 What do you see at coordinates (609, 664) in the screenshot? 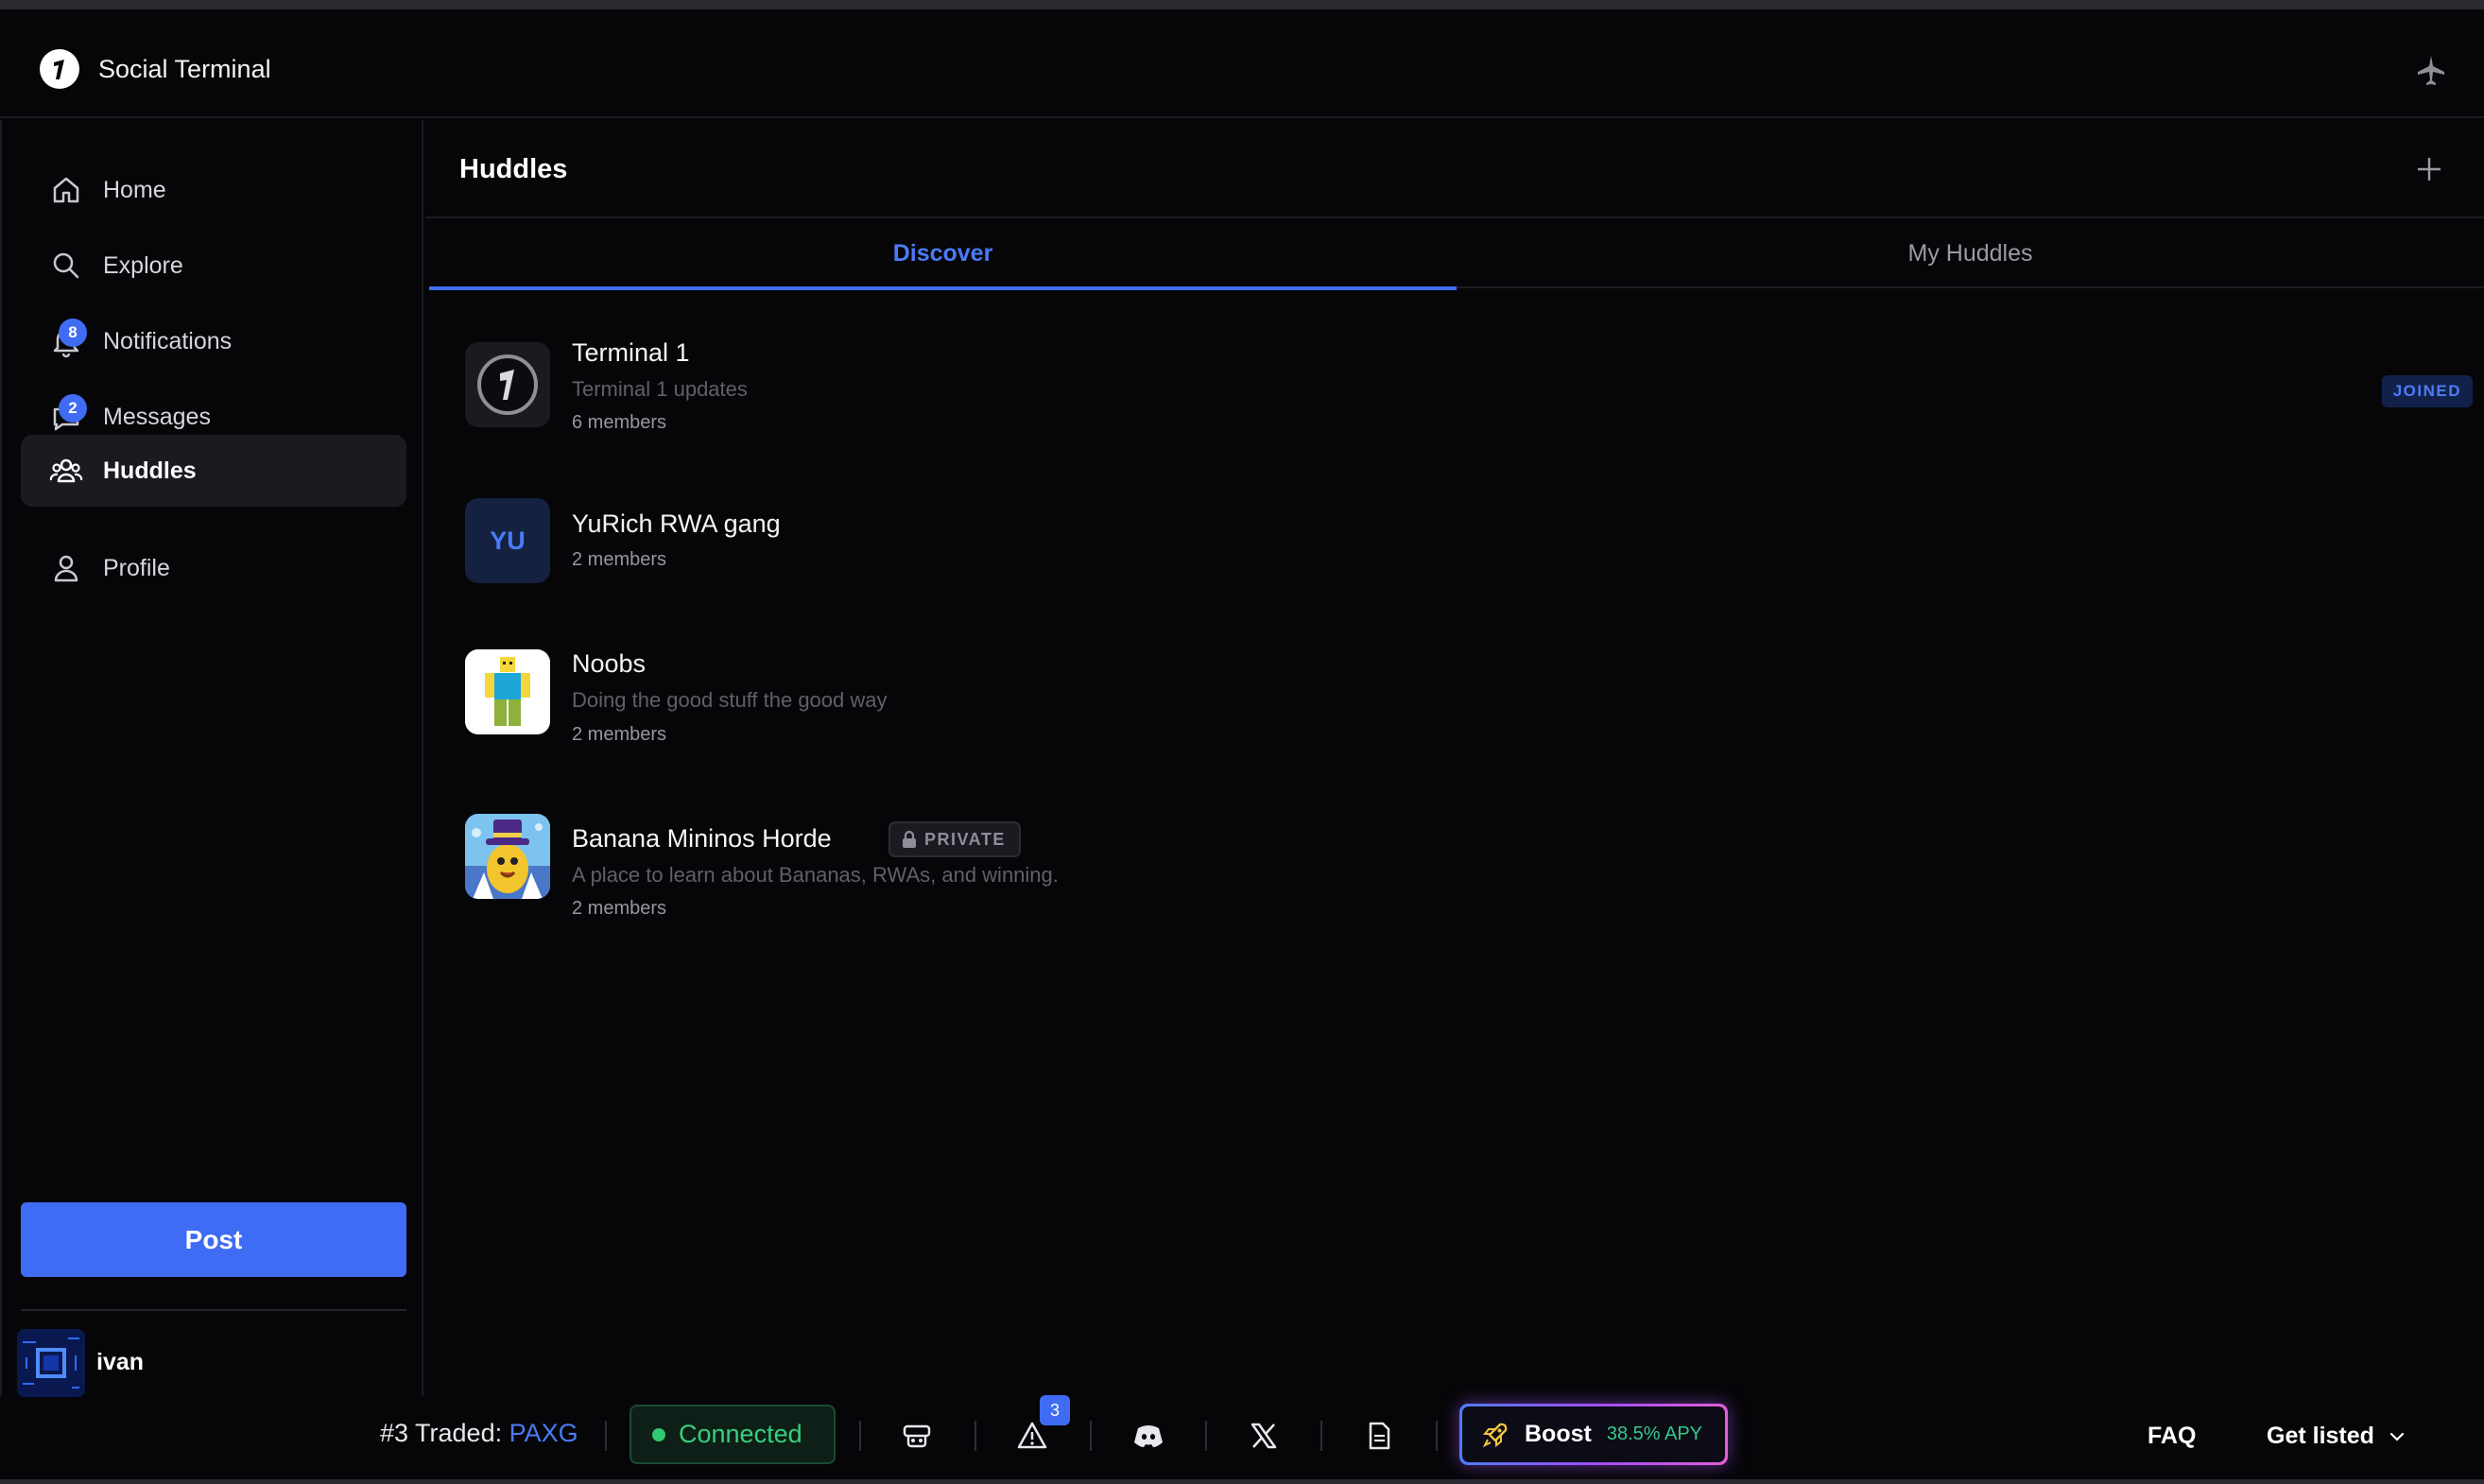
I see `huddle-name: Noobs` at bounding box center [609, 664].